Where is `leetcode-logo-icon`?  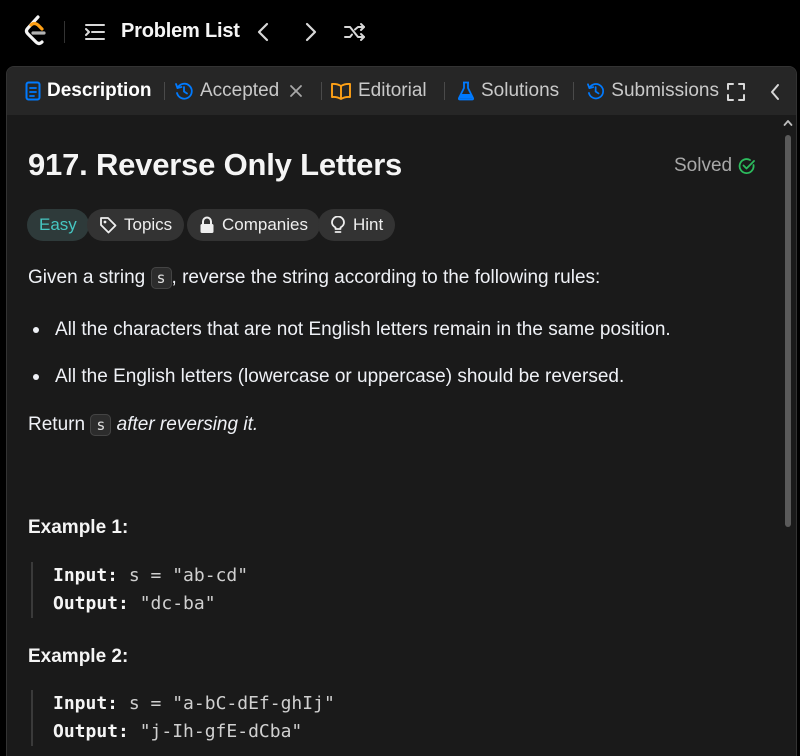
leetcode-logo-icon is located at coordinates (36, 31).